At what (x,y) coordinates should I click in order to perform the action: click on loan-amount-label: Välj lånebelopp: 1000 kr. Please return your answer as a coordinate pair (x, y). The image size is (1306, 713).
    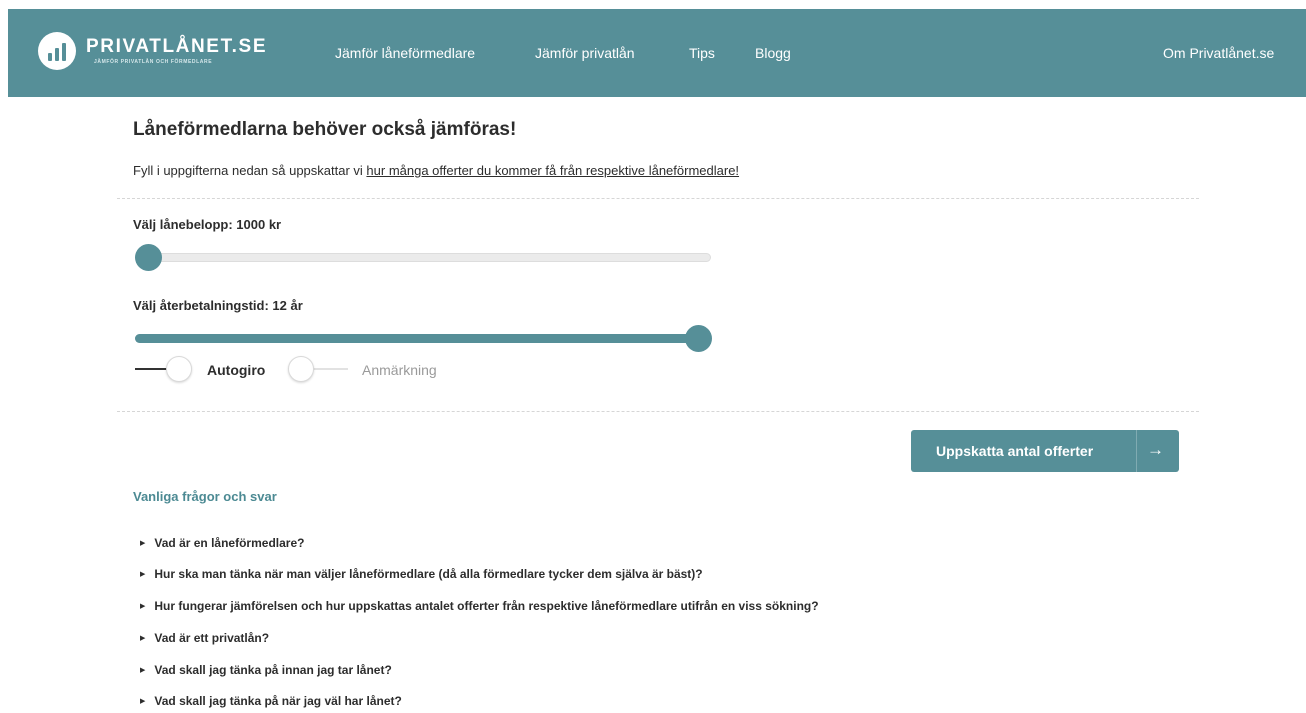
    Looking at the image, I should click on (207, 224).